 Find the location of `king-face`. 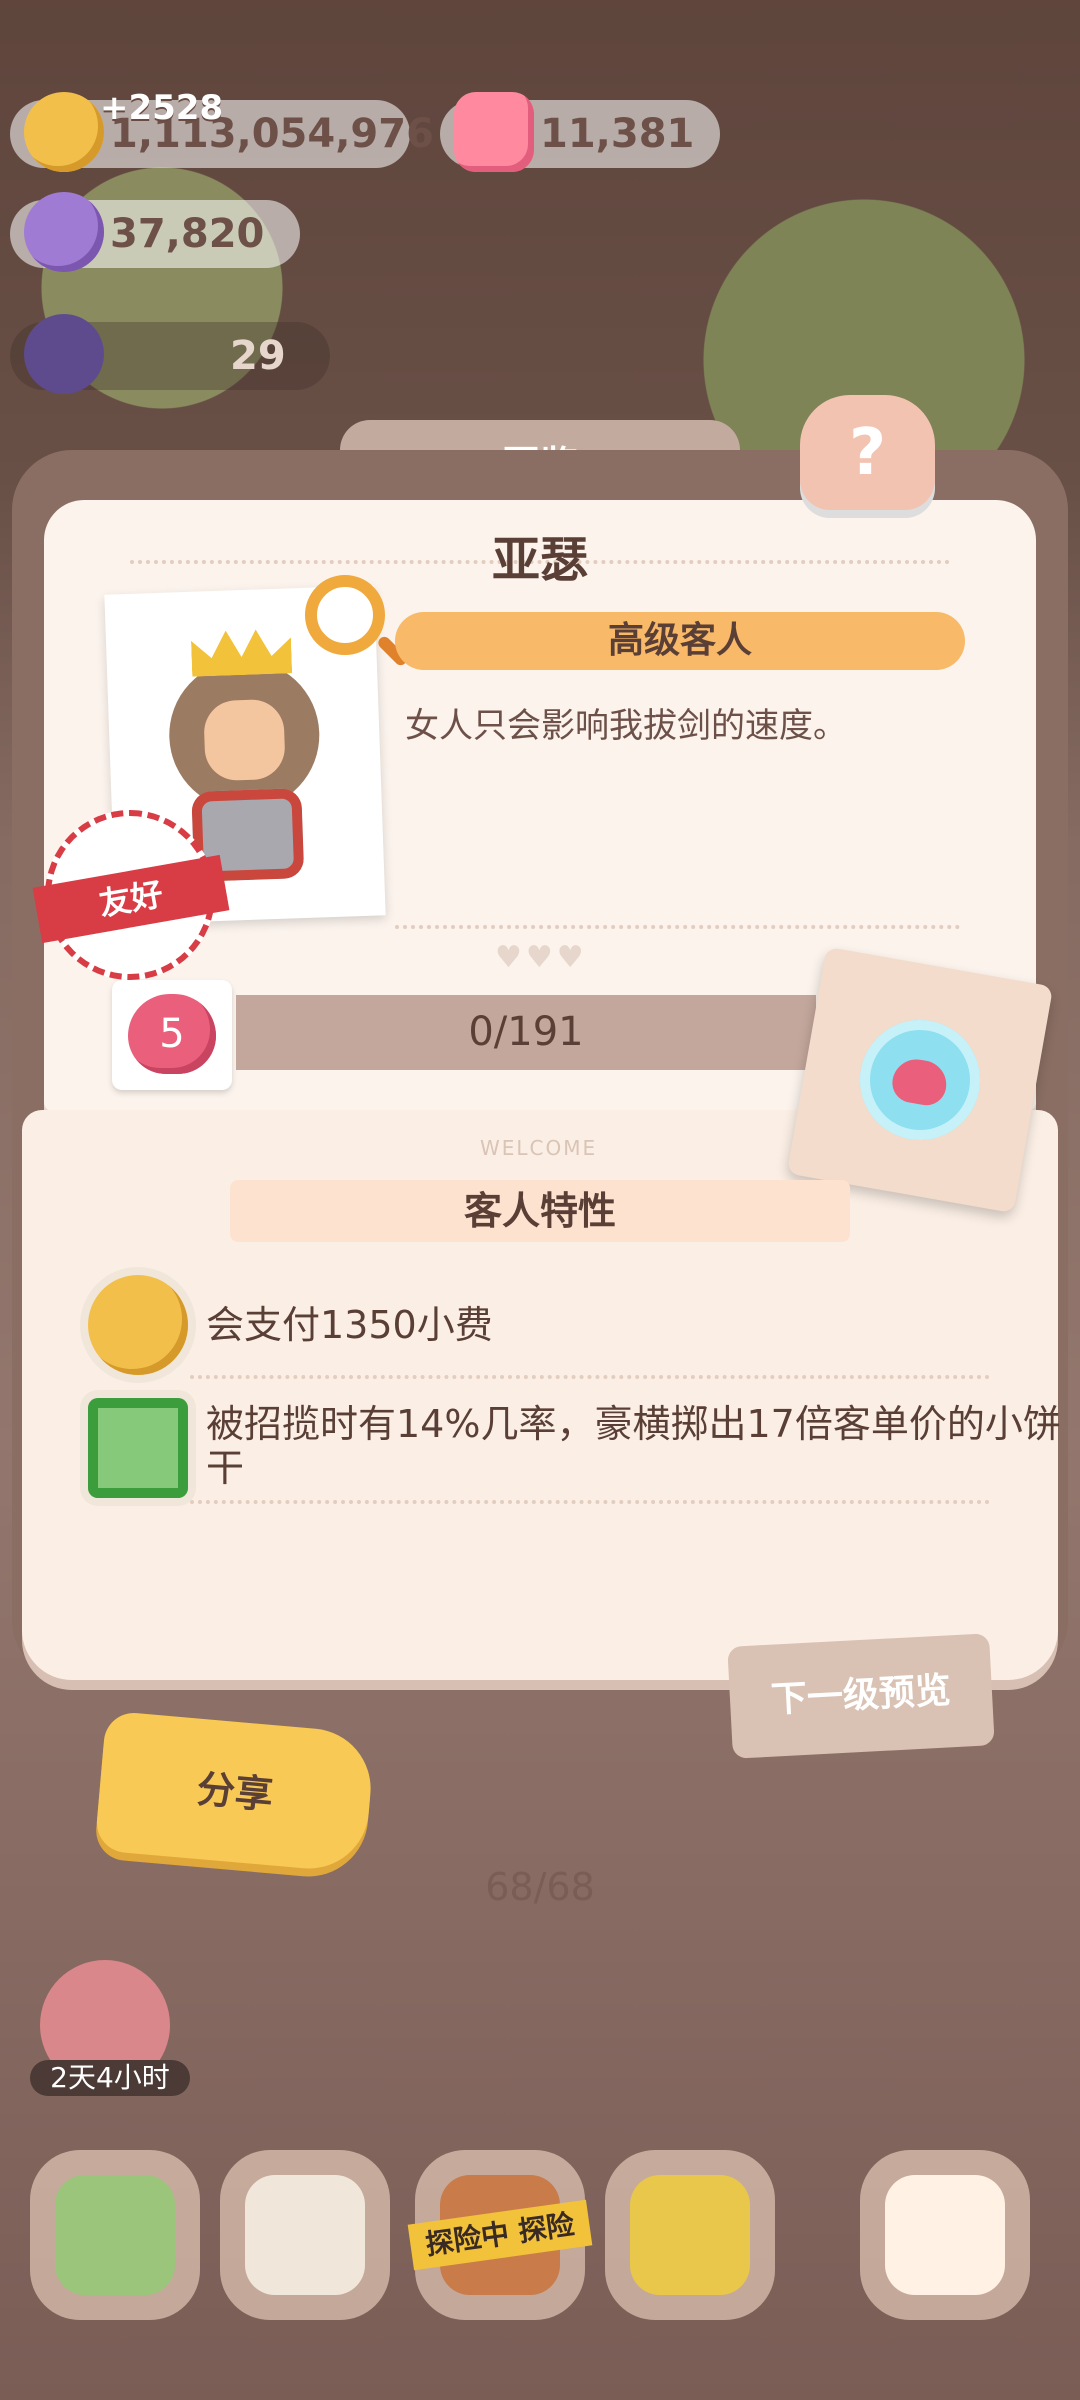

king-face is located at coordinates (244, 740).